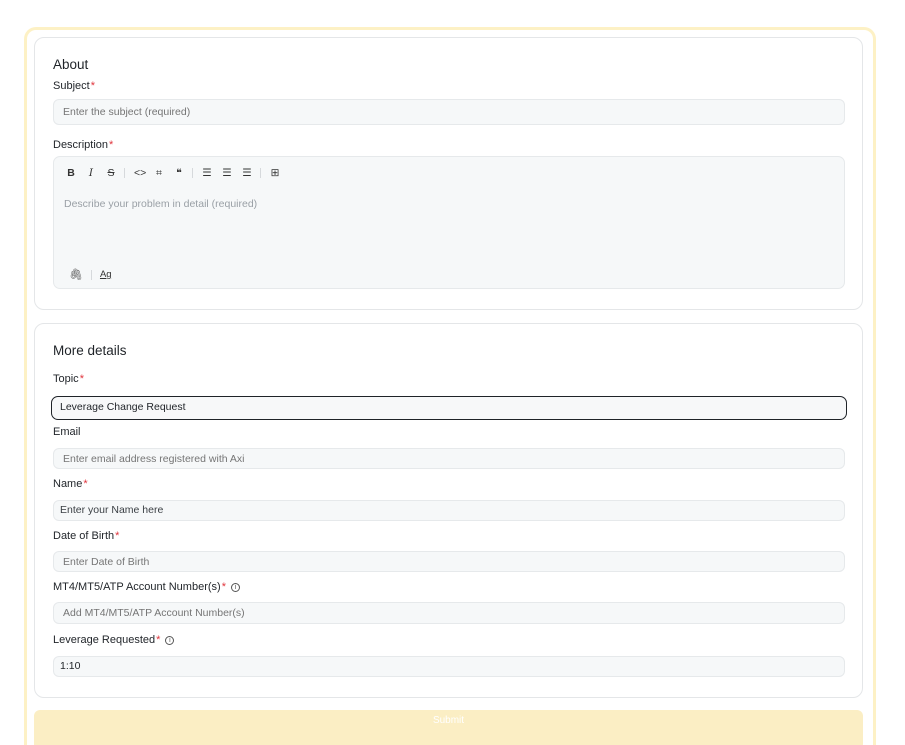  What do you see at coordinates (227, 173) in the screenshot?
I see `numbered-list-icon: ☰` at bounding box center [227, 173].